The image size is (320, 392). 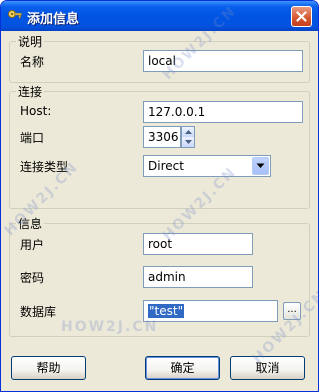 What do you see at coordinates (166, 311) in the screenshot?
I see `database-value: "test"` at bounding box center [166, 311].